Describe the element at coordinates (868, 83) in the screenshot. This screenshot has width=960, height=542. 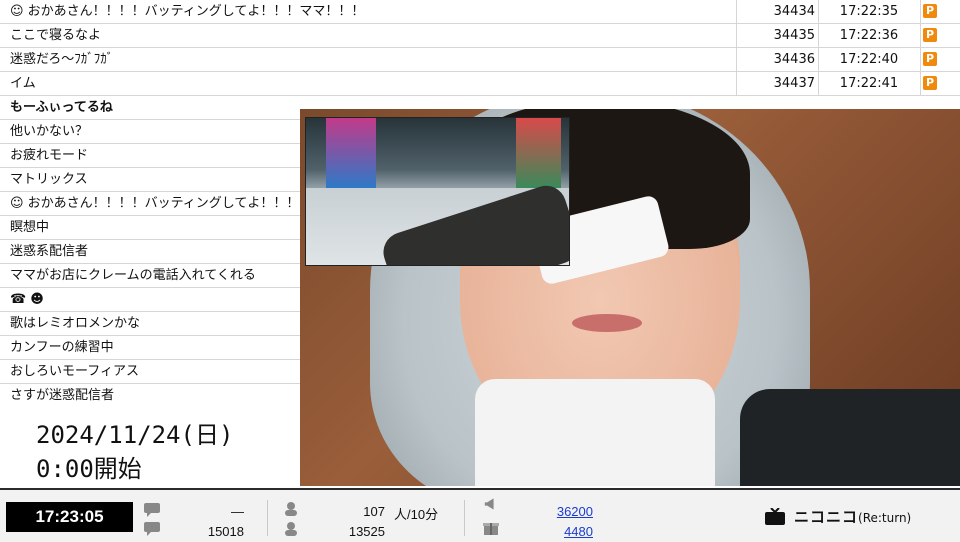
I see `comment-time: 17:22:41` at that location.